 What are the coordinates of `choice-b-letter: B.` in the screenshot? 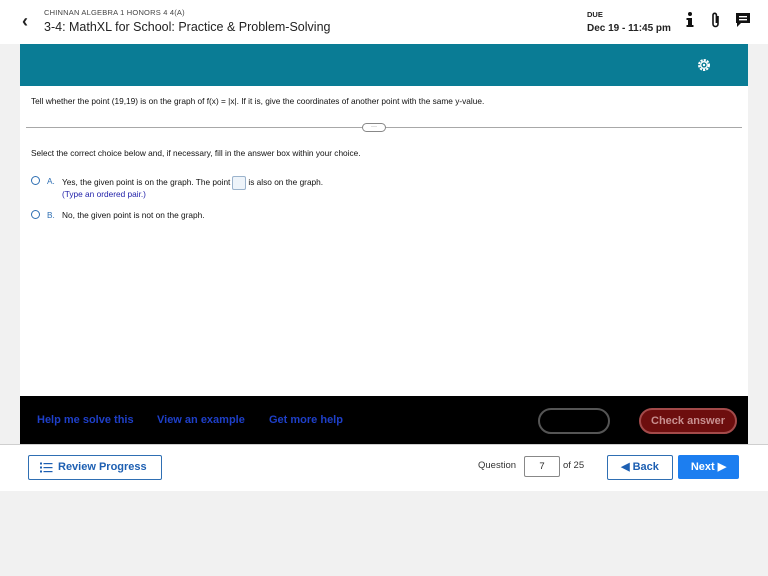 It's located at (51, 215).